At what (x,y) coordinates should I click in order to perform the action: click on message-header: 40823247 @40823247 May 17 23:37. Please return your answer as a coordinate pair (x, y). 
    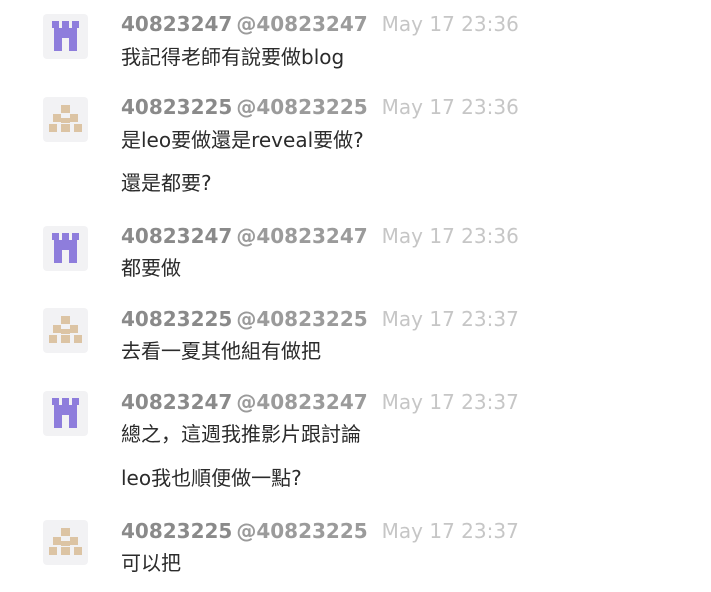
    Looking at the image, I should click on (320, 402).